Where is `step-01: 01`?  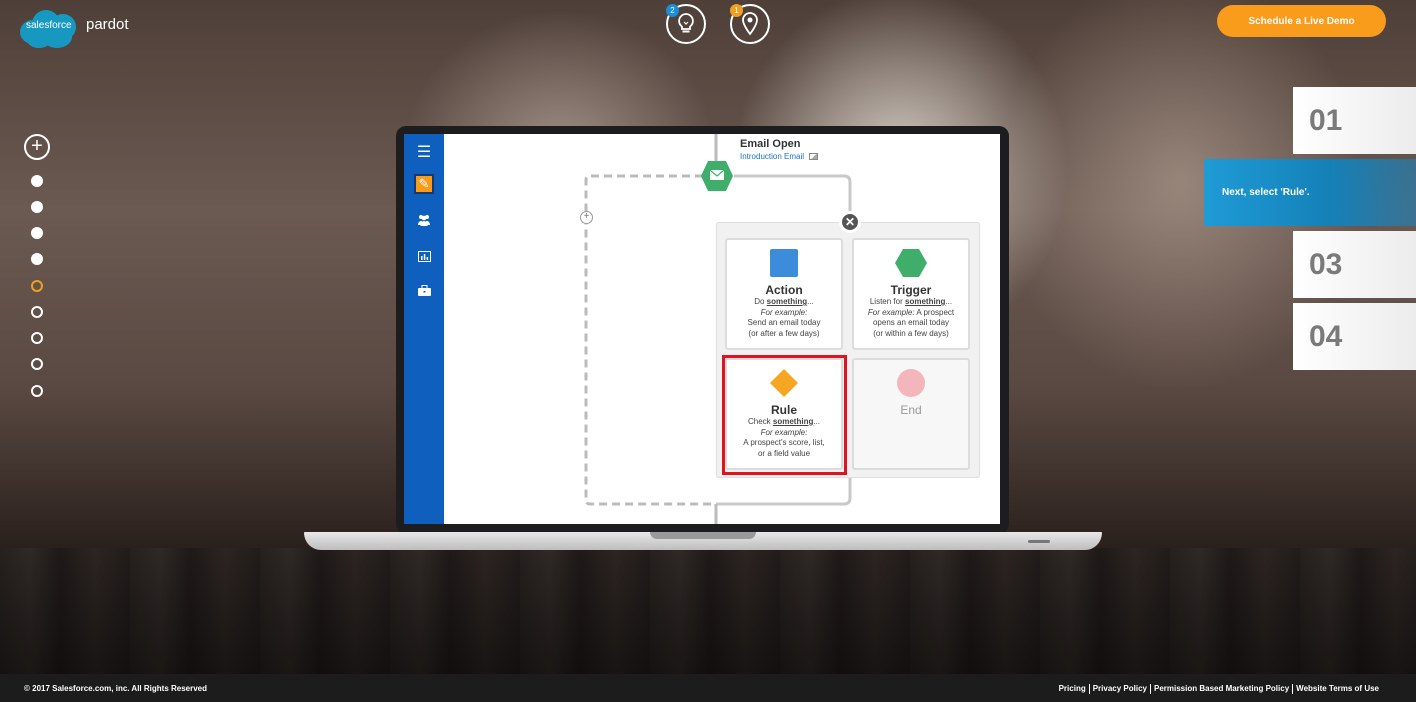
step-01: 01 is located at coordinates (1354, 120).